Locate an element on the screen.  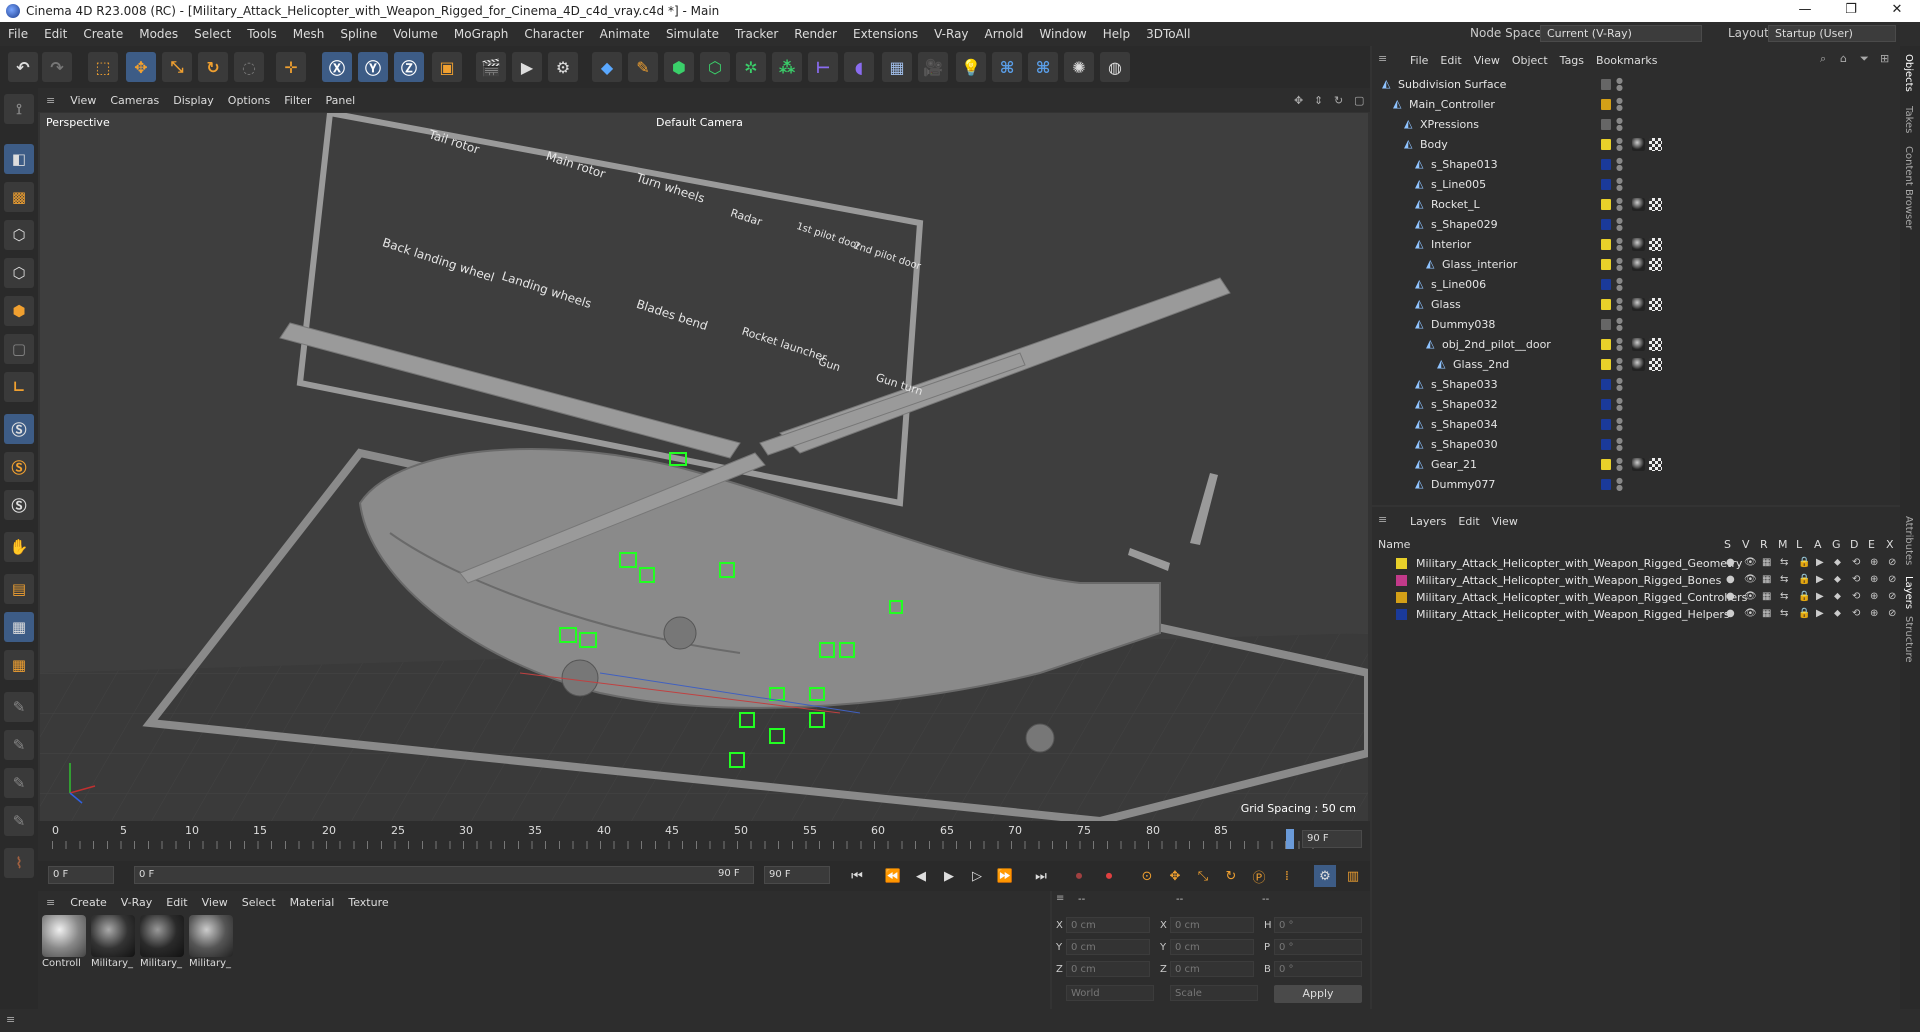
subdivision-surface-icon: ⬢ is located at coordinates (679, 67).